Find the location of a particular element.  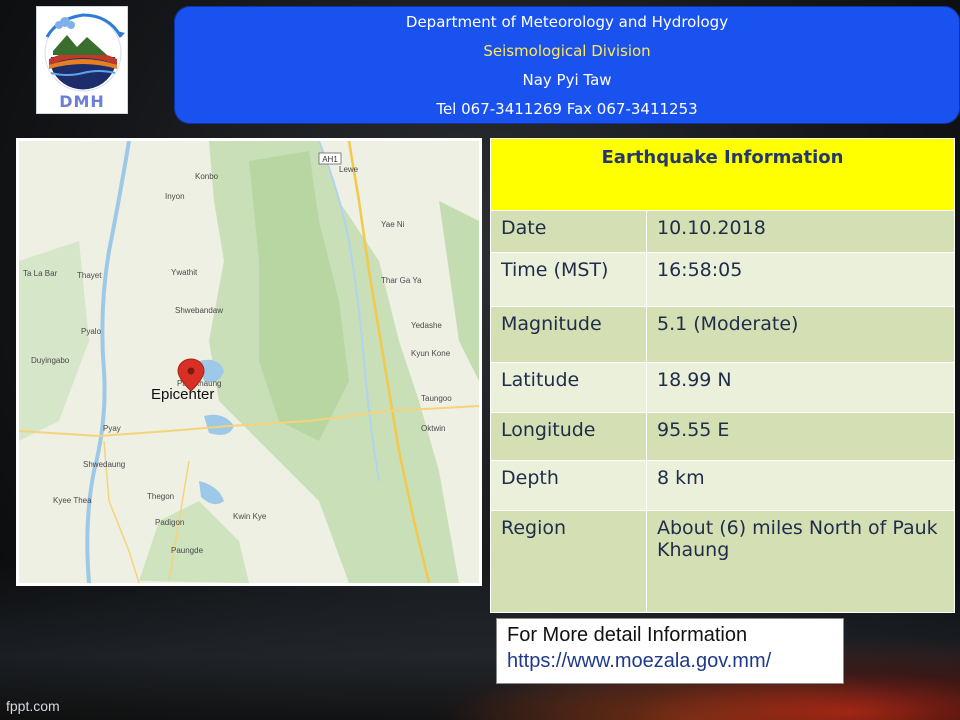

row-label-latitude: Latitude is located at coordinates (568, 387).